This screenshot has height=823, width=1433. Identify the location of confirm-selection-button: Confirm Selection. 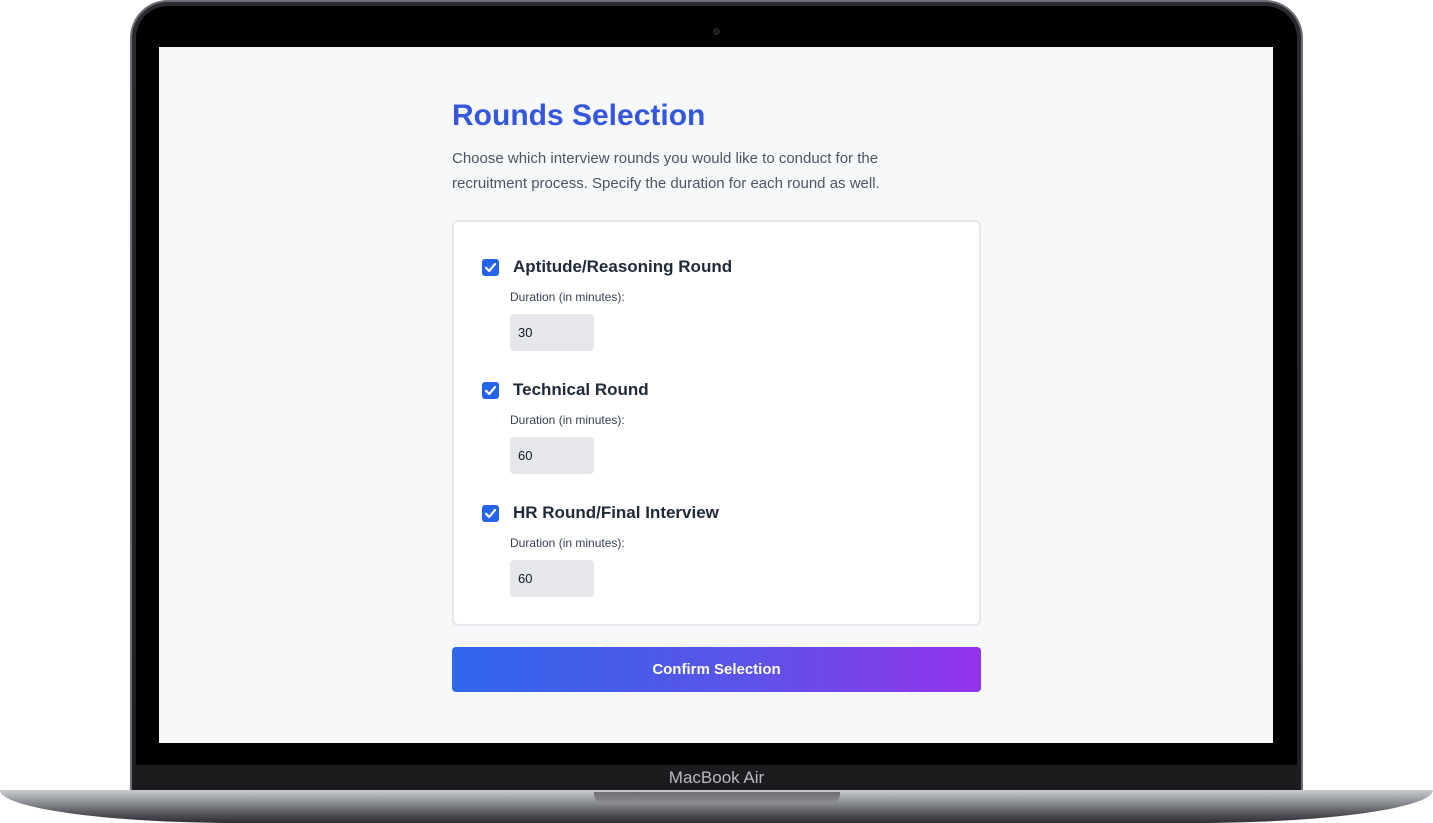
(716, 669).